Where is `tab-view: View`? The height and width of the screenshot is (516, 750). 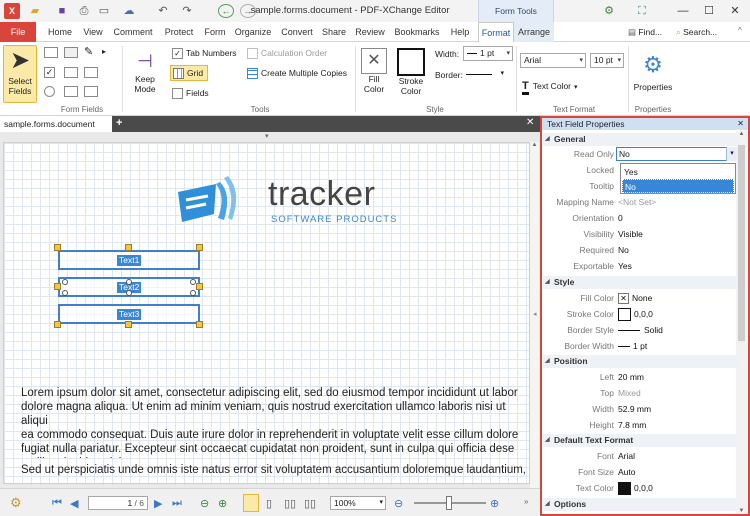
tab-view: View is located at coordinates (93, 32).